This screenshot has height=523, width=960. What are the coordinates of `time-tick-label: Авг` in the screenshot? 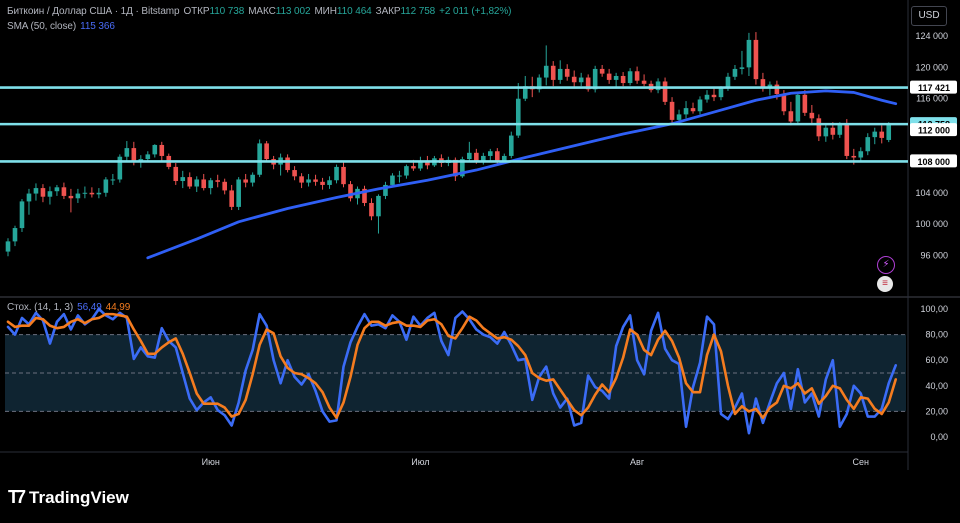 It's located at (637, 462).